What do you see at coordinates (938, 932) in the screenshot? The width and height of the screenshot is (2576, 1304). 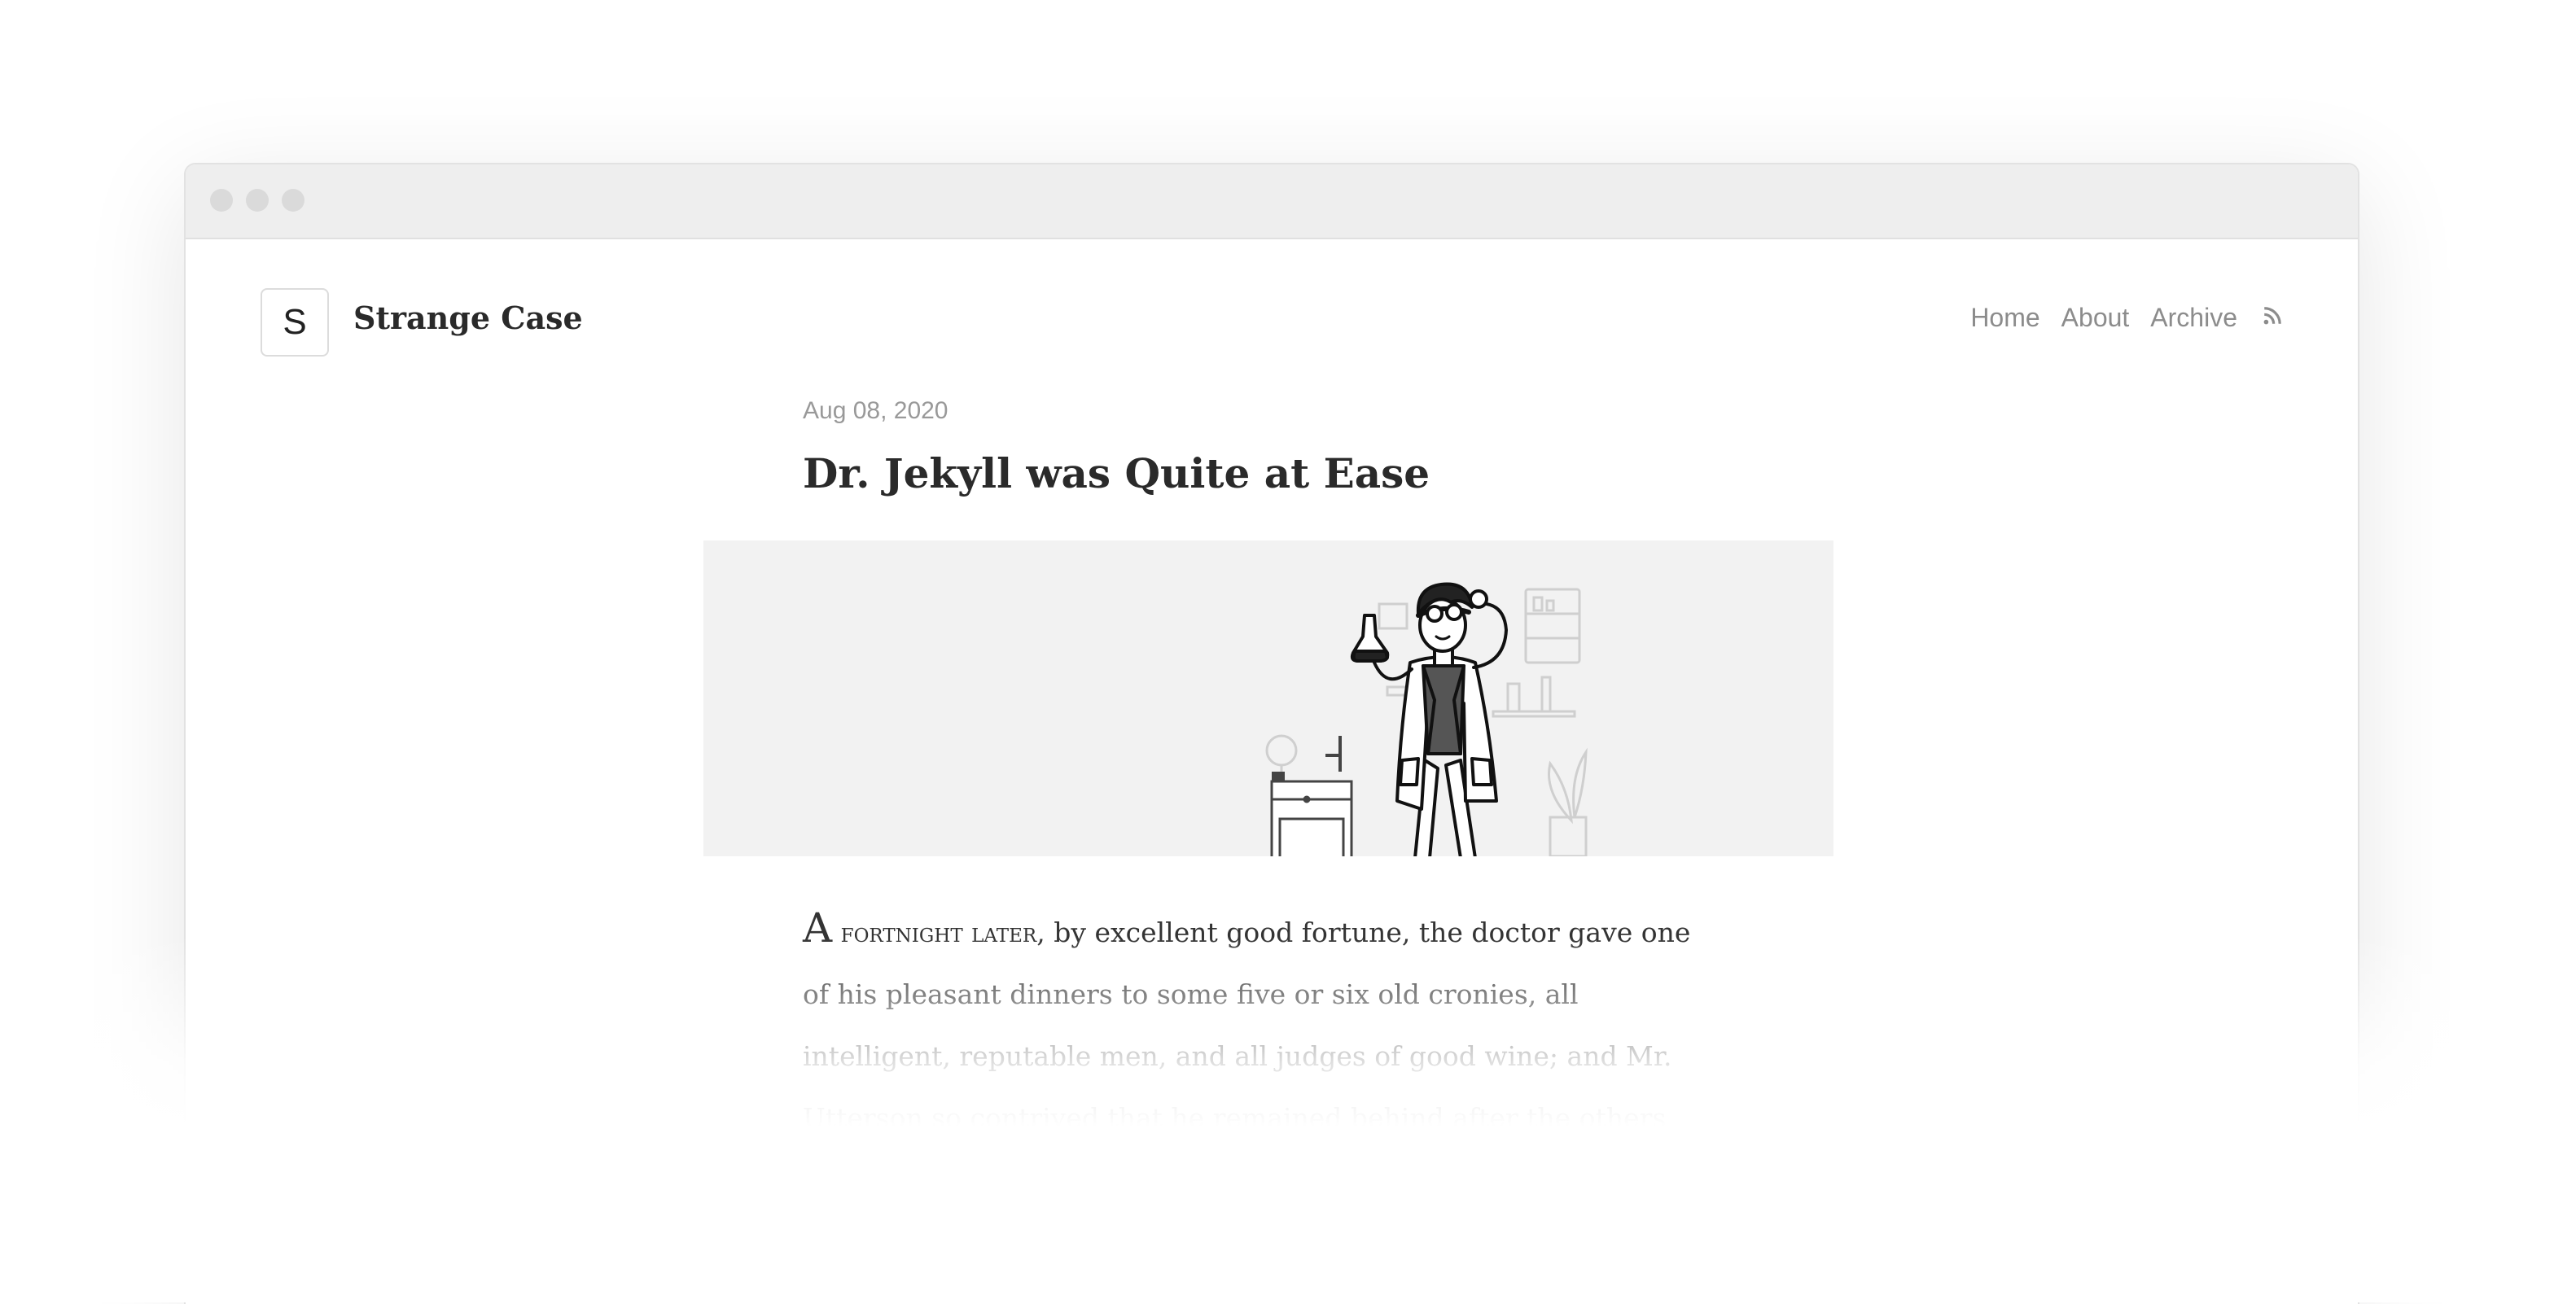 I see `post-lead: fortnight later` at bounding box center [938, 932].